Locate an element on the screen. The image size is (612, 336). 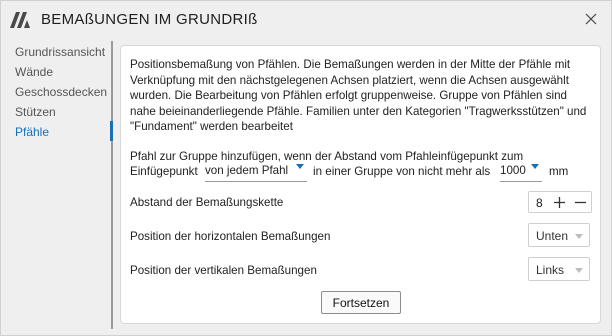
window-title: BEMAßUNGEN IM GRUNDRIß is located at coordinates (149, 19).